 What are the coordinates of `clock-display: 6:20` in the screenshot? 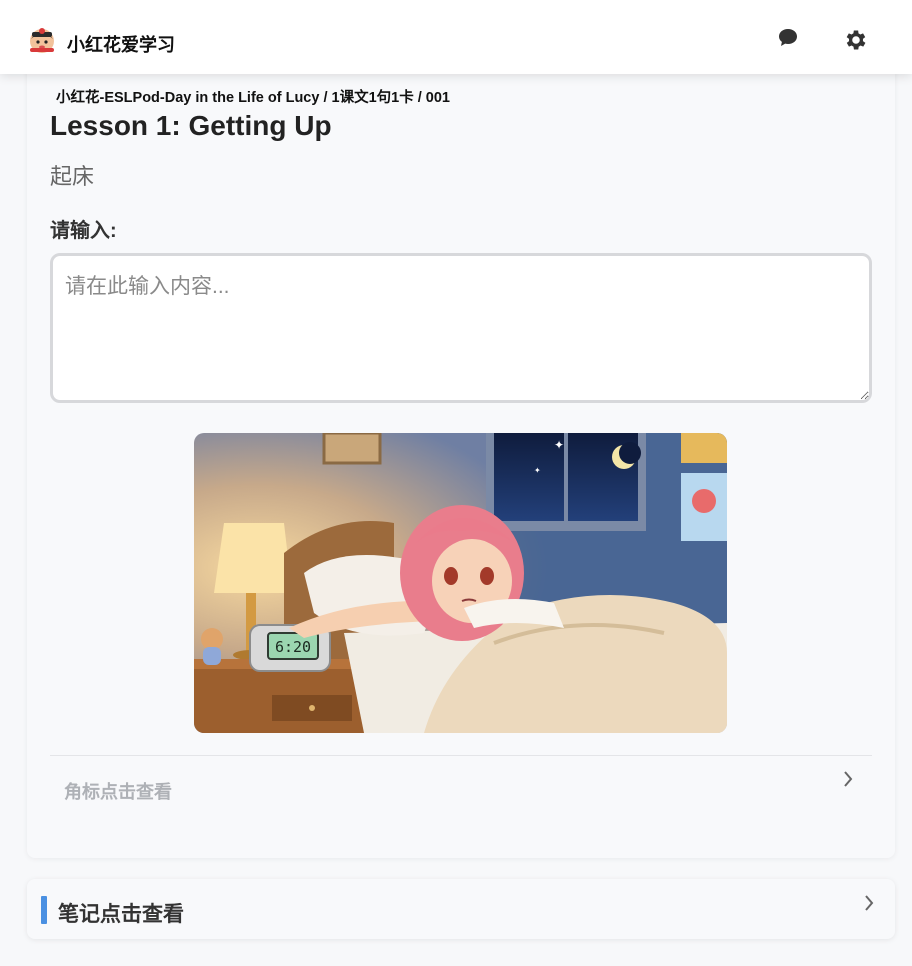 It's located at (293, 647).